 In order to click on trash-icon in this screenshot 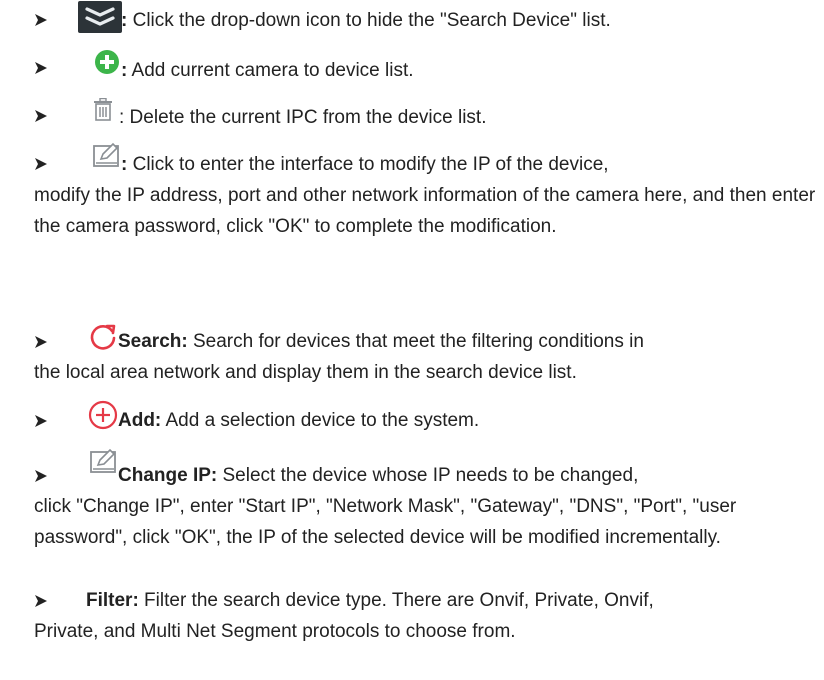, I will do `click(103, 112)`.